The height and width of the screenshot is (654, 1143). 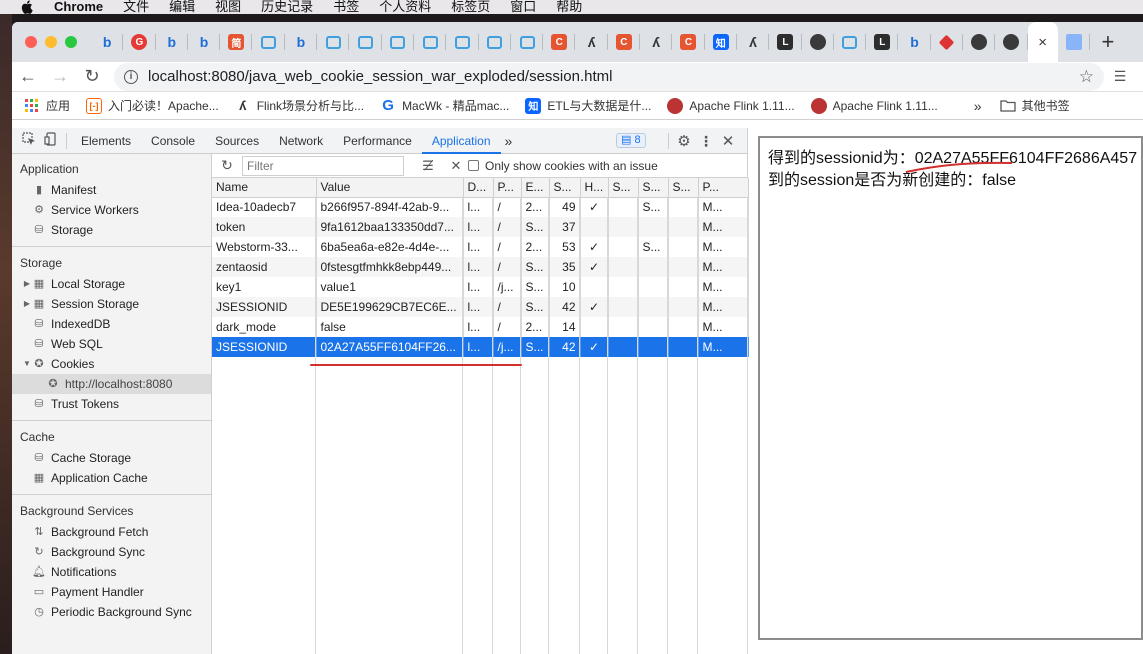 I want to click on menu-tab: 标签页, so click(x=470, y=7).